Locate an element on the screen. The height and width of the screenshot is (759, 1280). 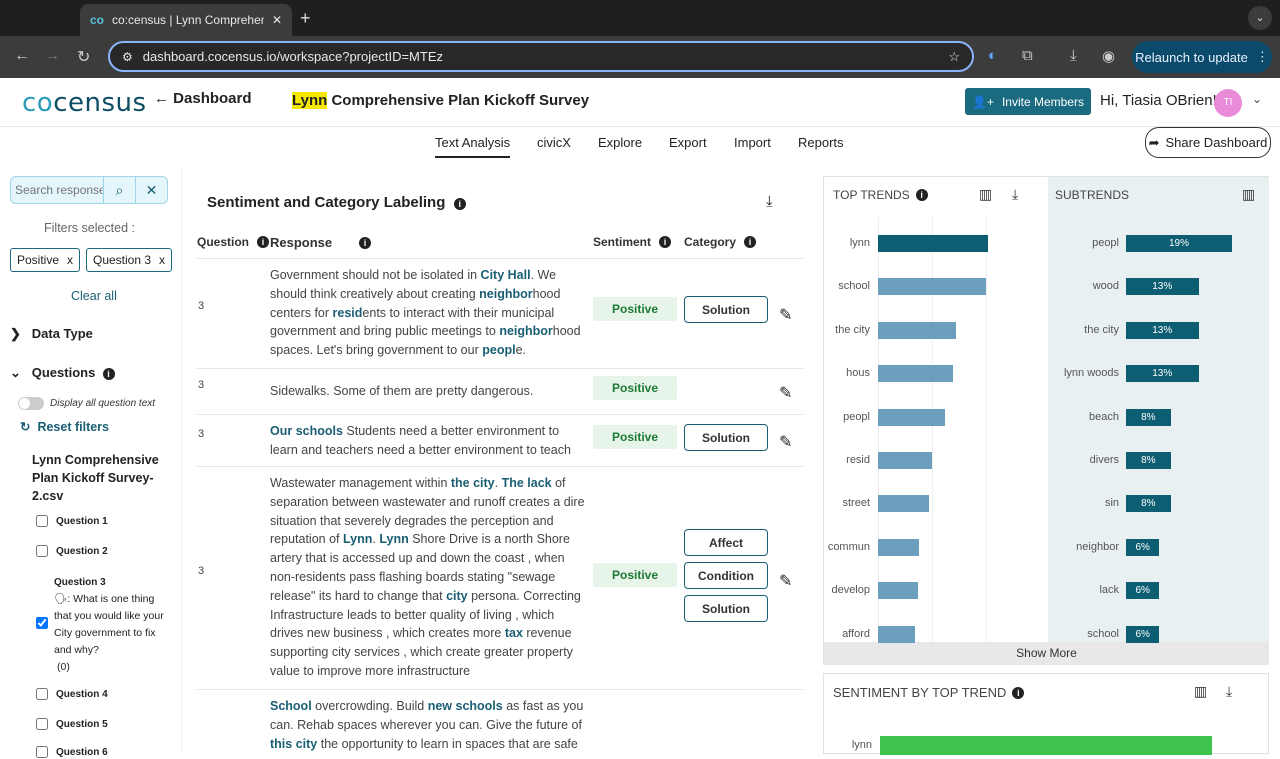
forward-arrow-icon: → is located at coordinates (52, 56).